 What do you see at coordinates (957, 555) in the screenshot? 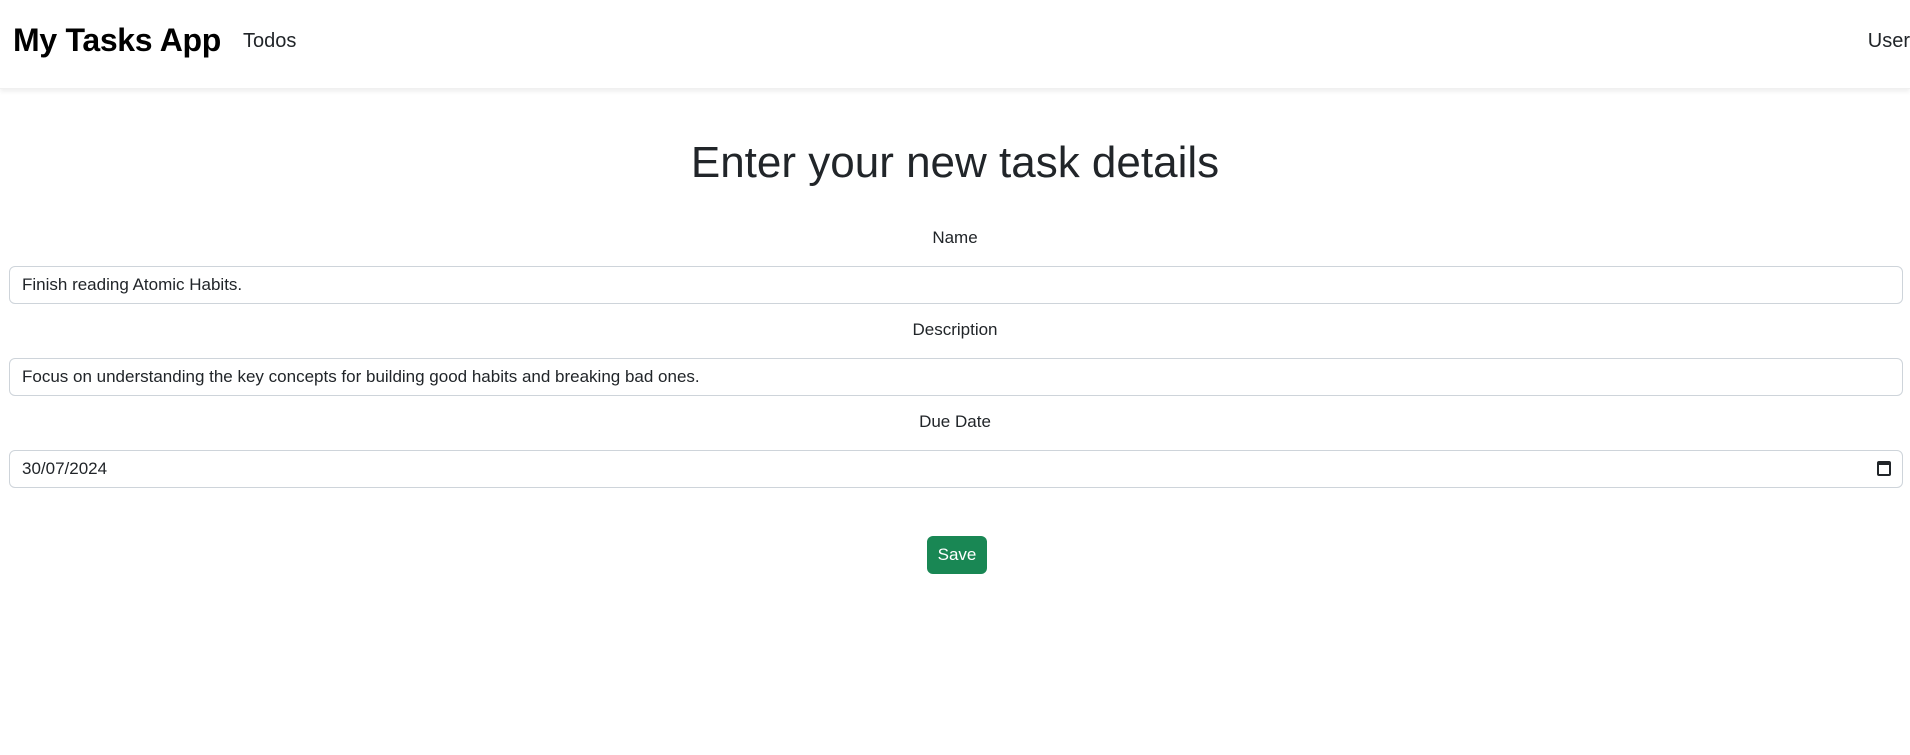
I see `save-button: Save` at bounding box center [957, 555].